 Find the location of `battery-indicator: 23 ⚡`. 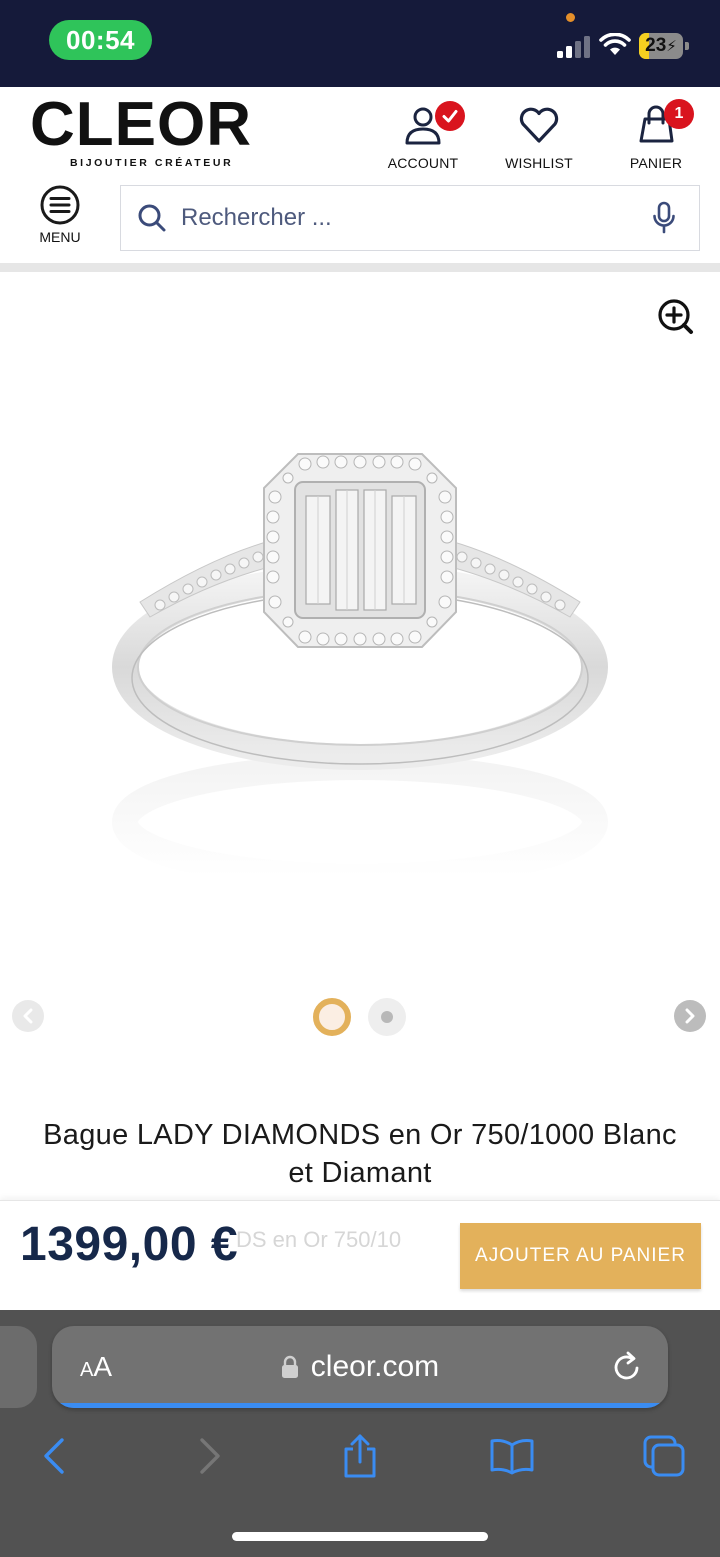

battery-indicator: 23 ⚡ is located at coordinates (664, 46).